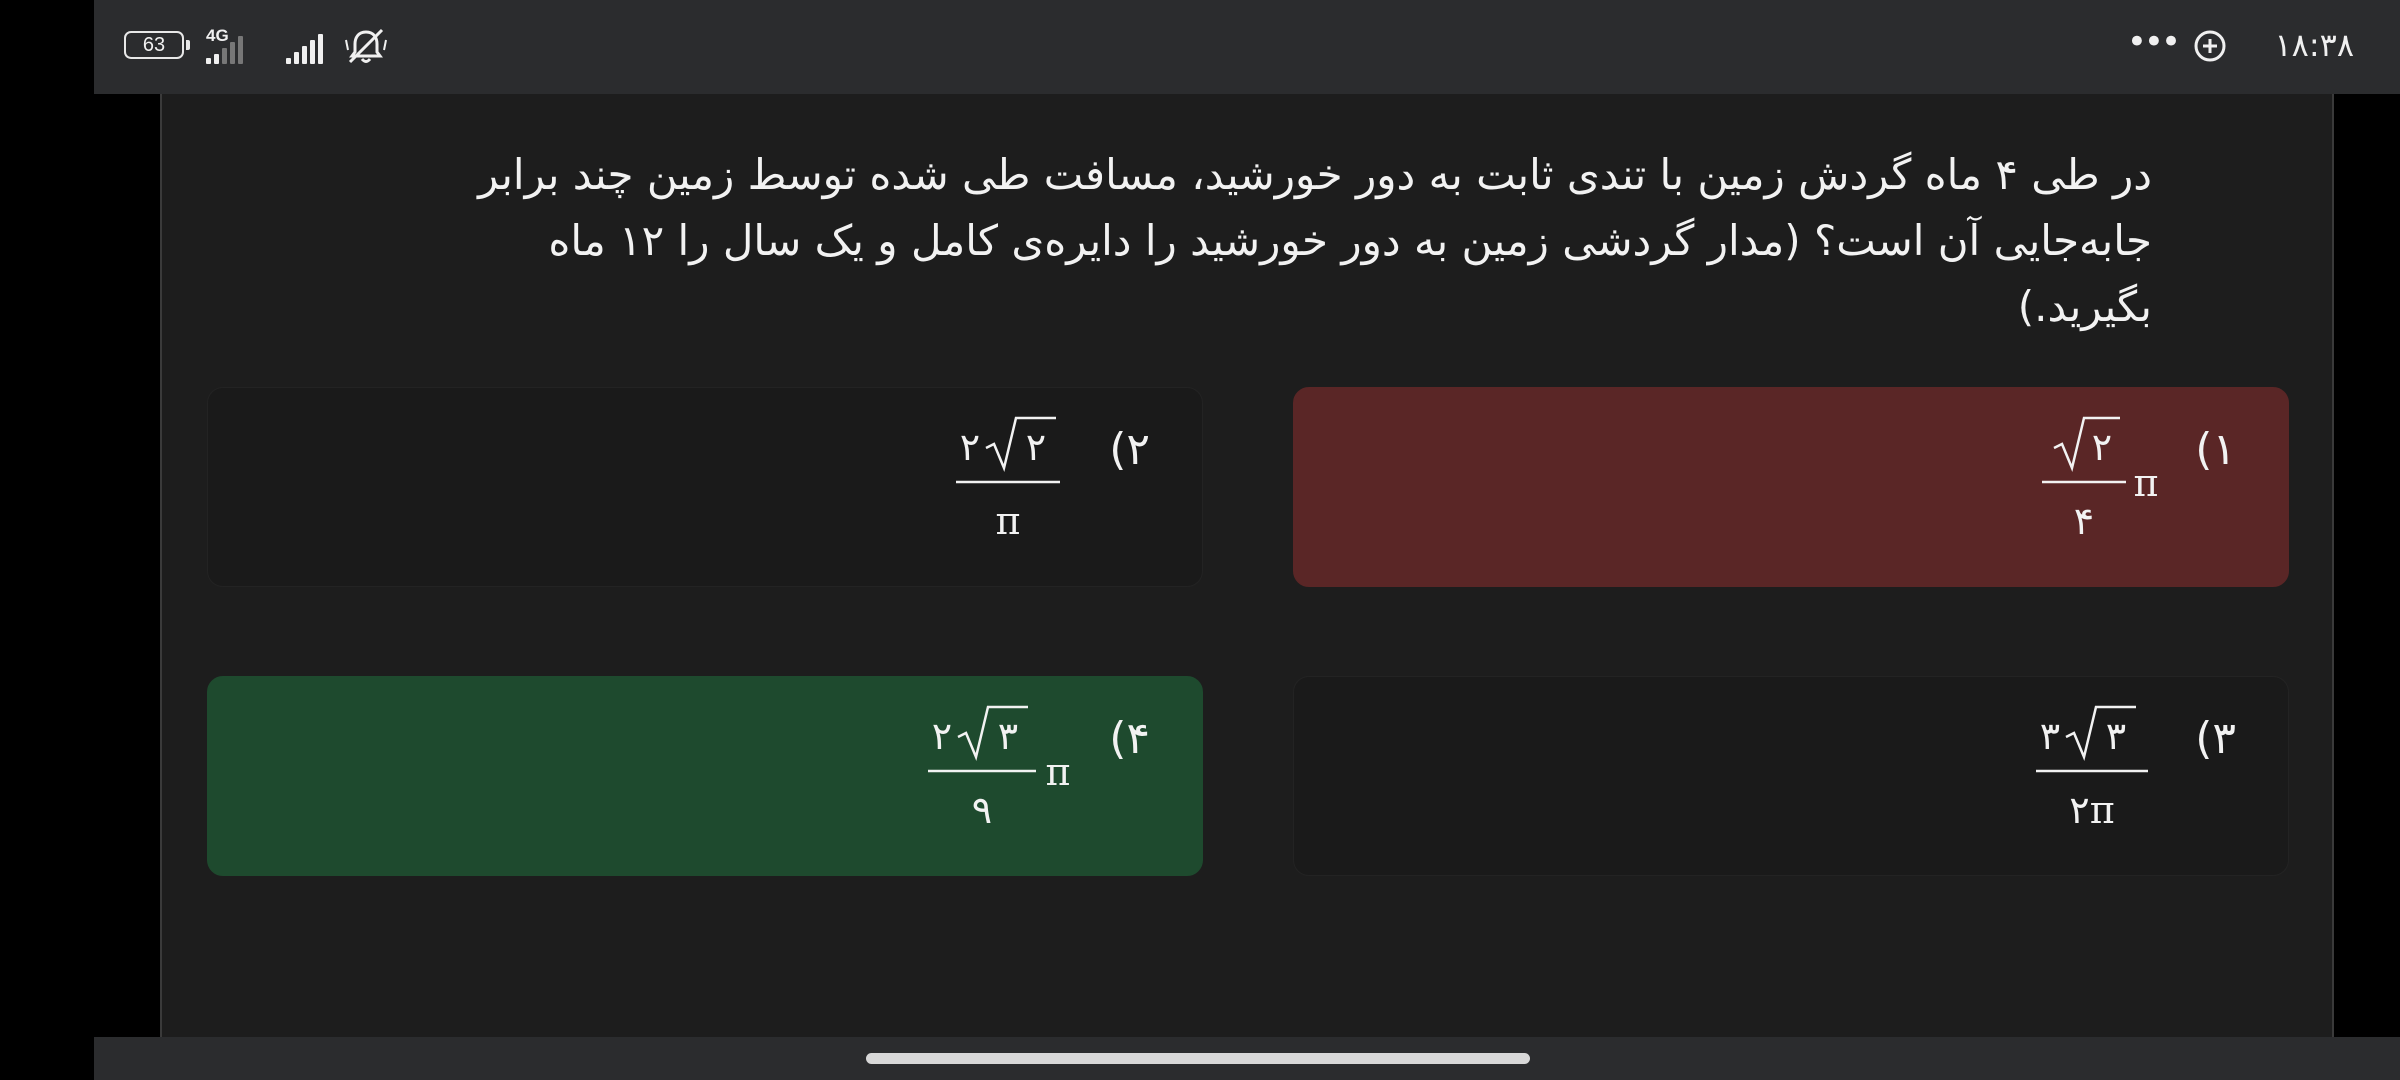  I want to click on silent-bell-icon, so click(366, 46).